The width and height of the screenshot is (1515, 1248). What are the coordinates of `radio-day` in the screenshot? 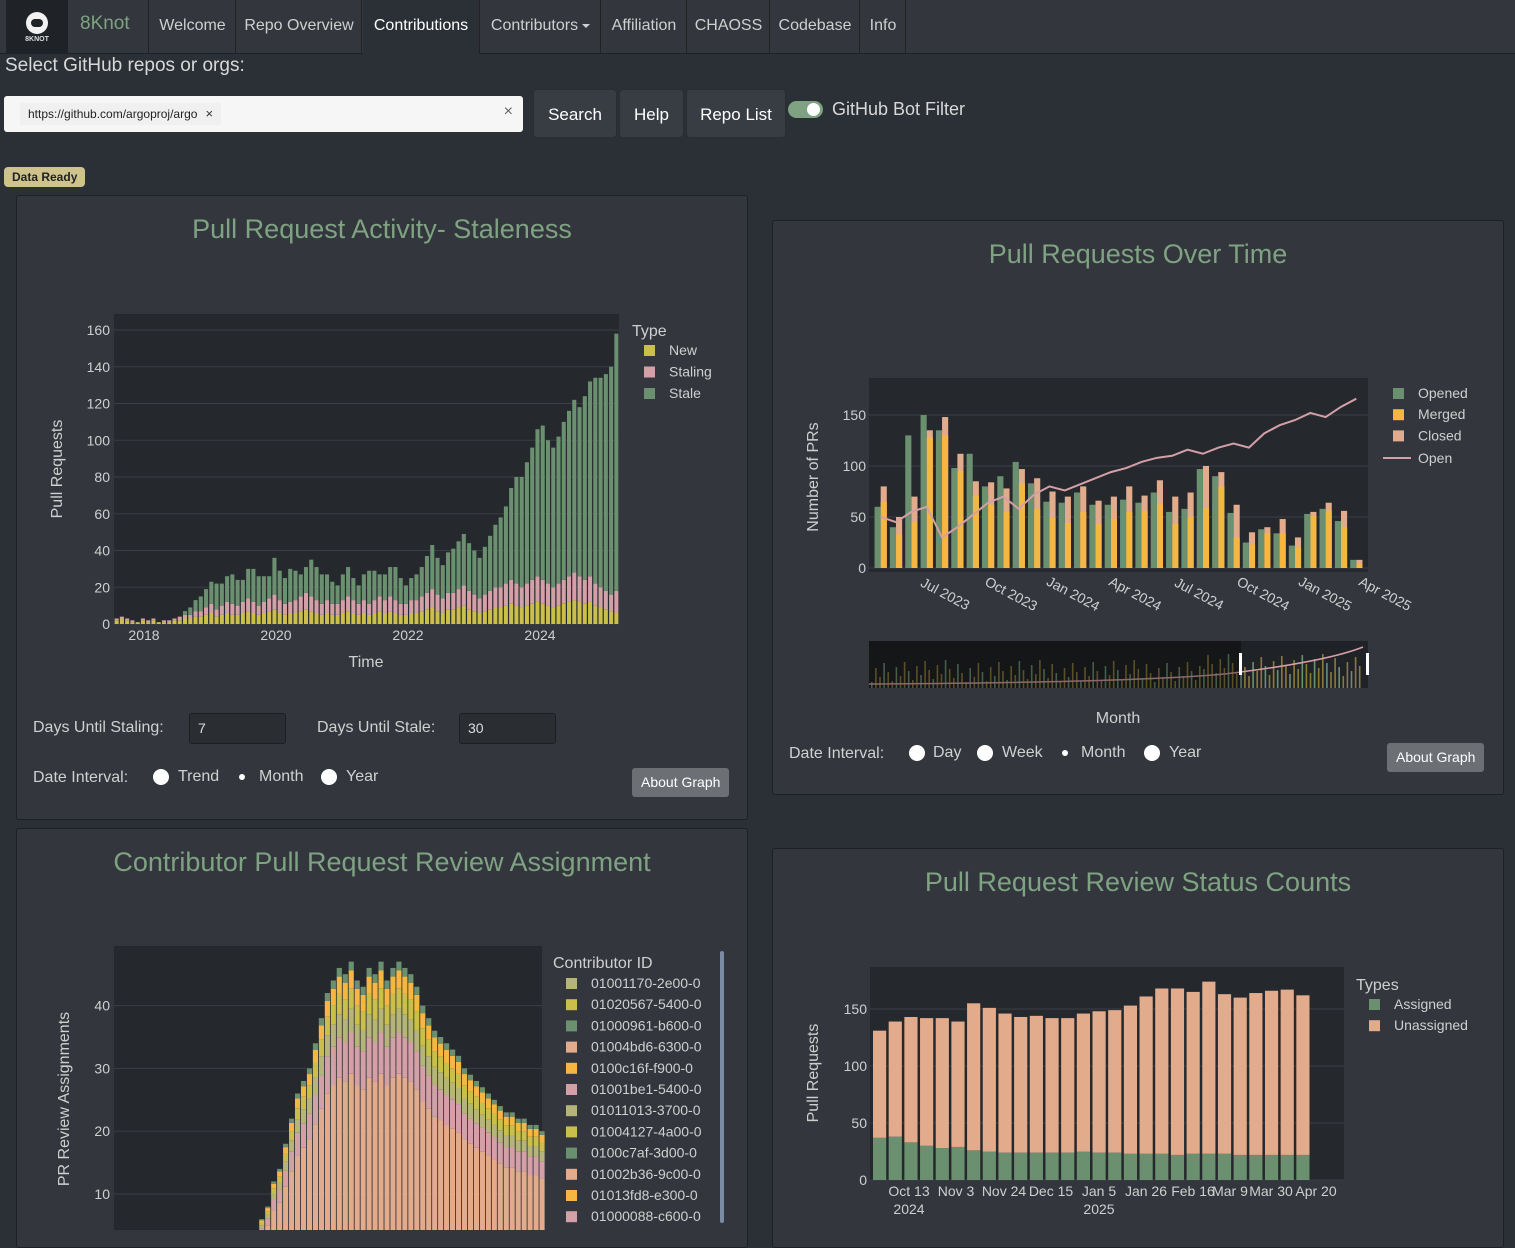 It's located at (917, 753).